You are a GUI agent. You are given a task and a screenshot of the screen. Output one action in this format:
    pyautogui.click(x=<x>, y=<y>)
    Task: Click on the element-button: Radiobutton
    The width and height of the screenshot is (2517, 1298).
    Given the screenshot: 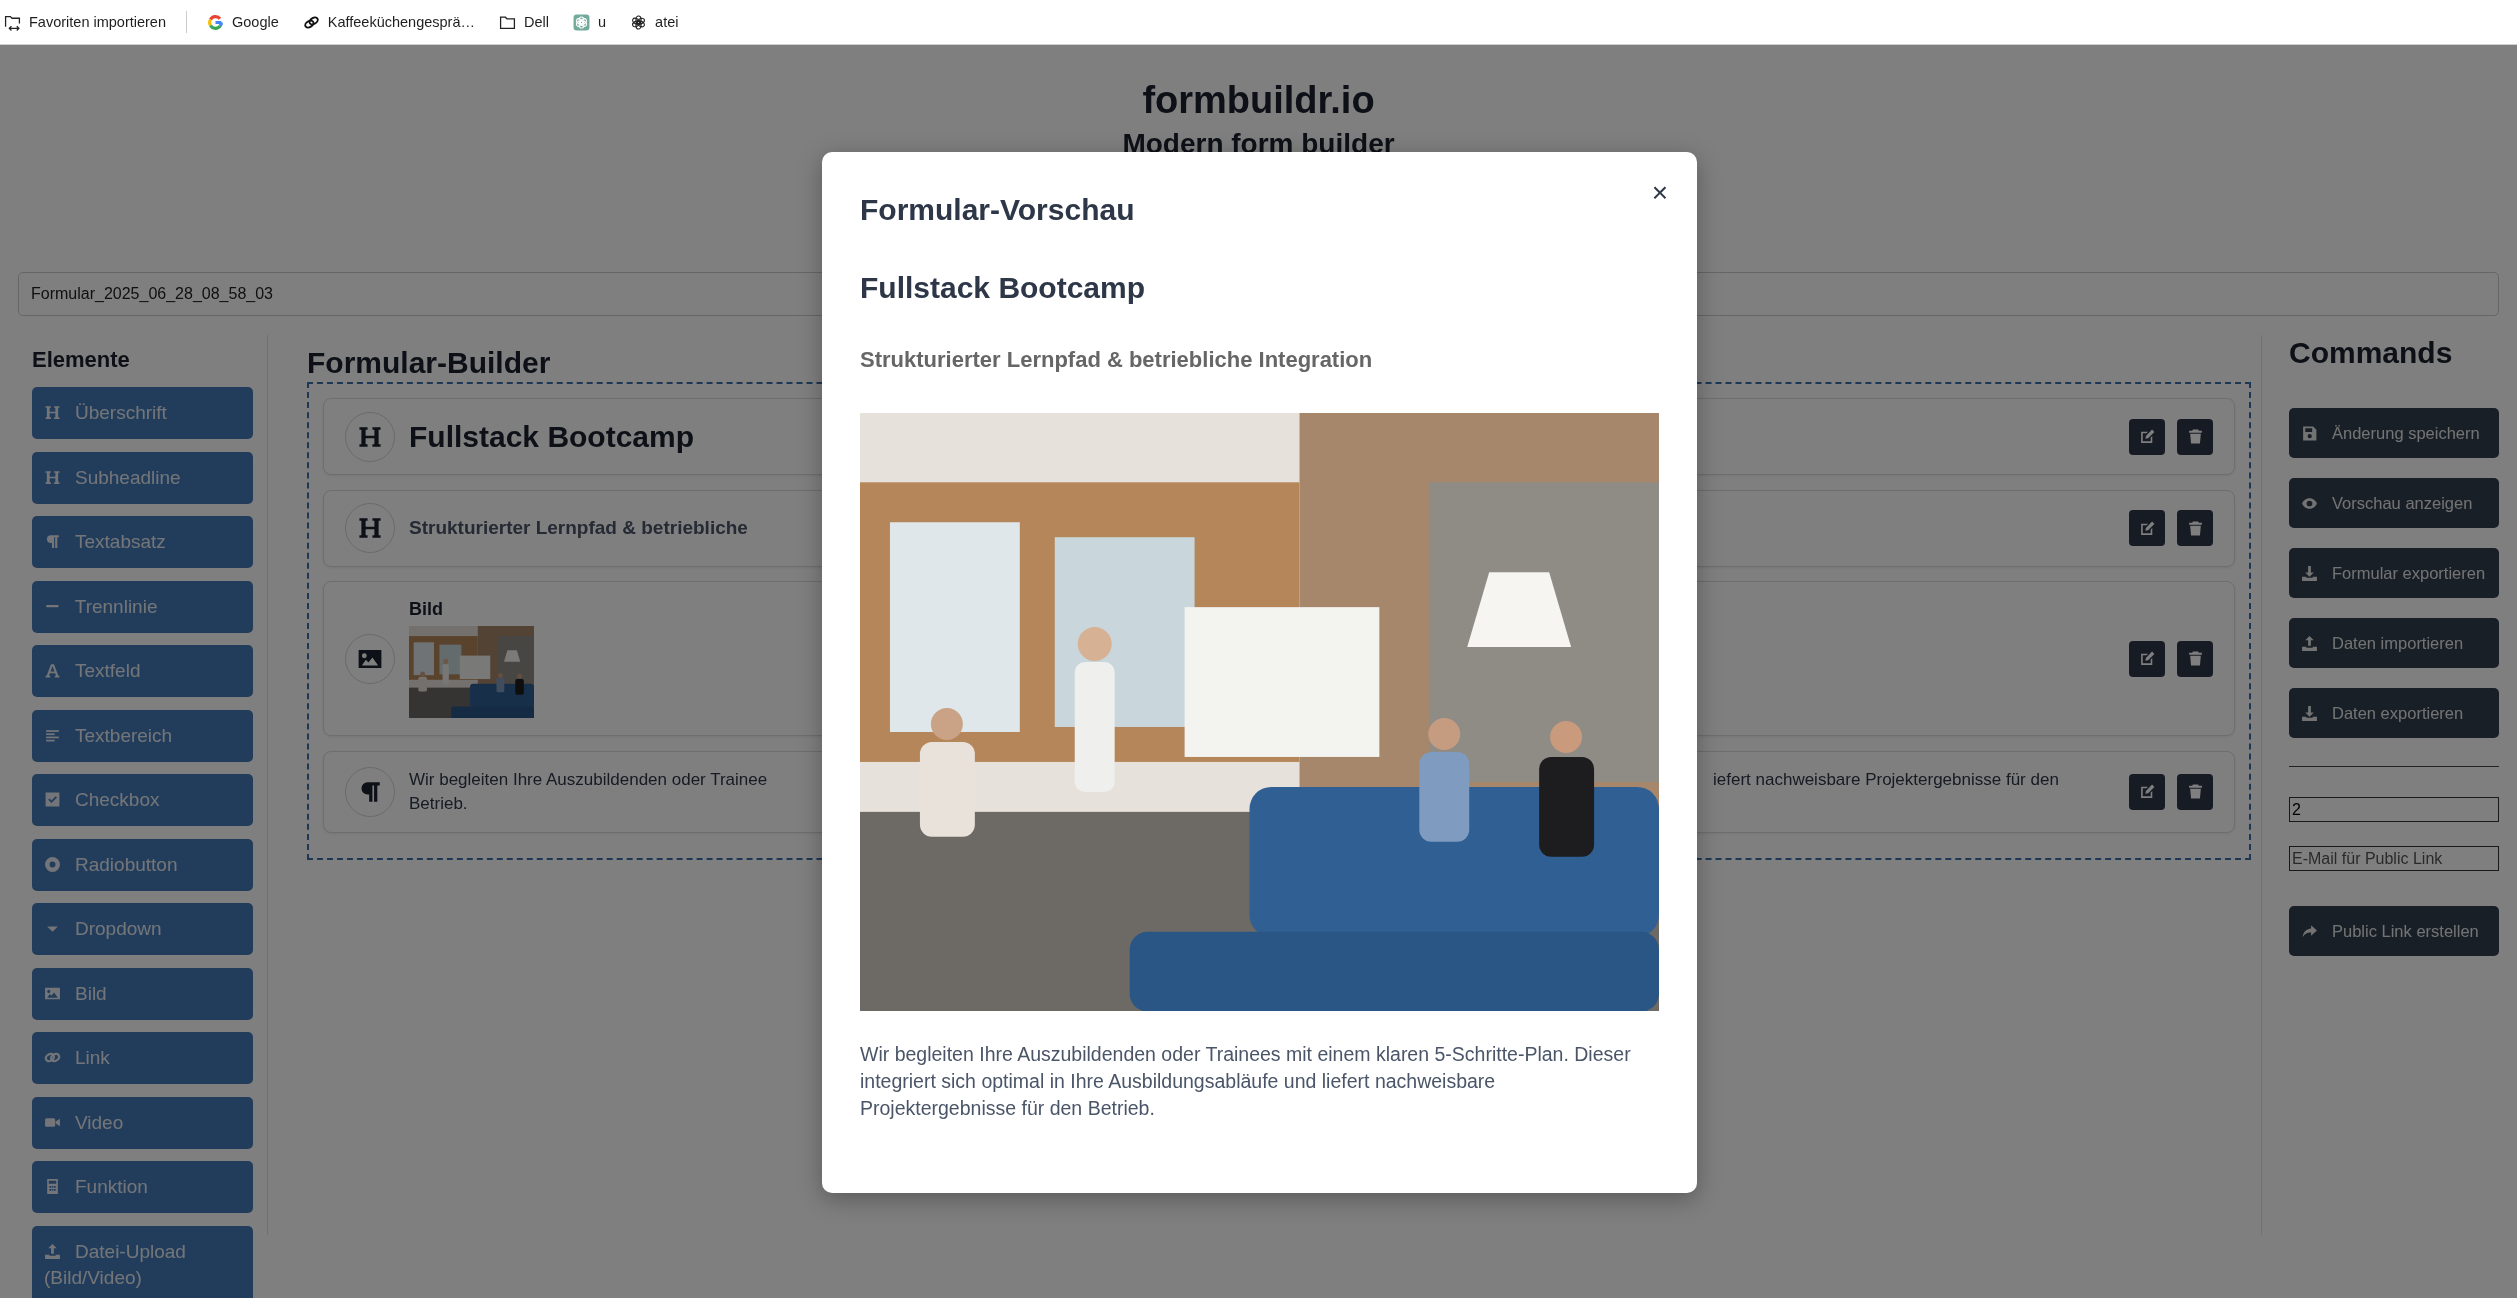 What is the action you would take?
    pyautogui.click(x=142, y=864)
    